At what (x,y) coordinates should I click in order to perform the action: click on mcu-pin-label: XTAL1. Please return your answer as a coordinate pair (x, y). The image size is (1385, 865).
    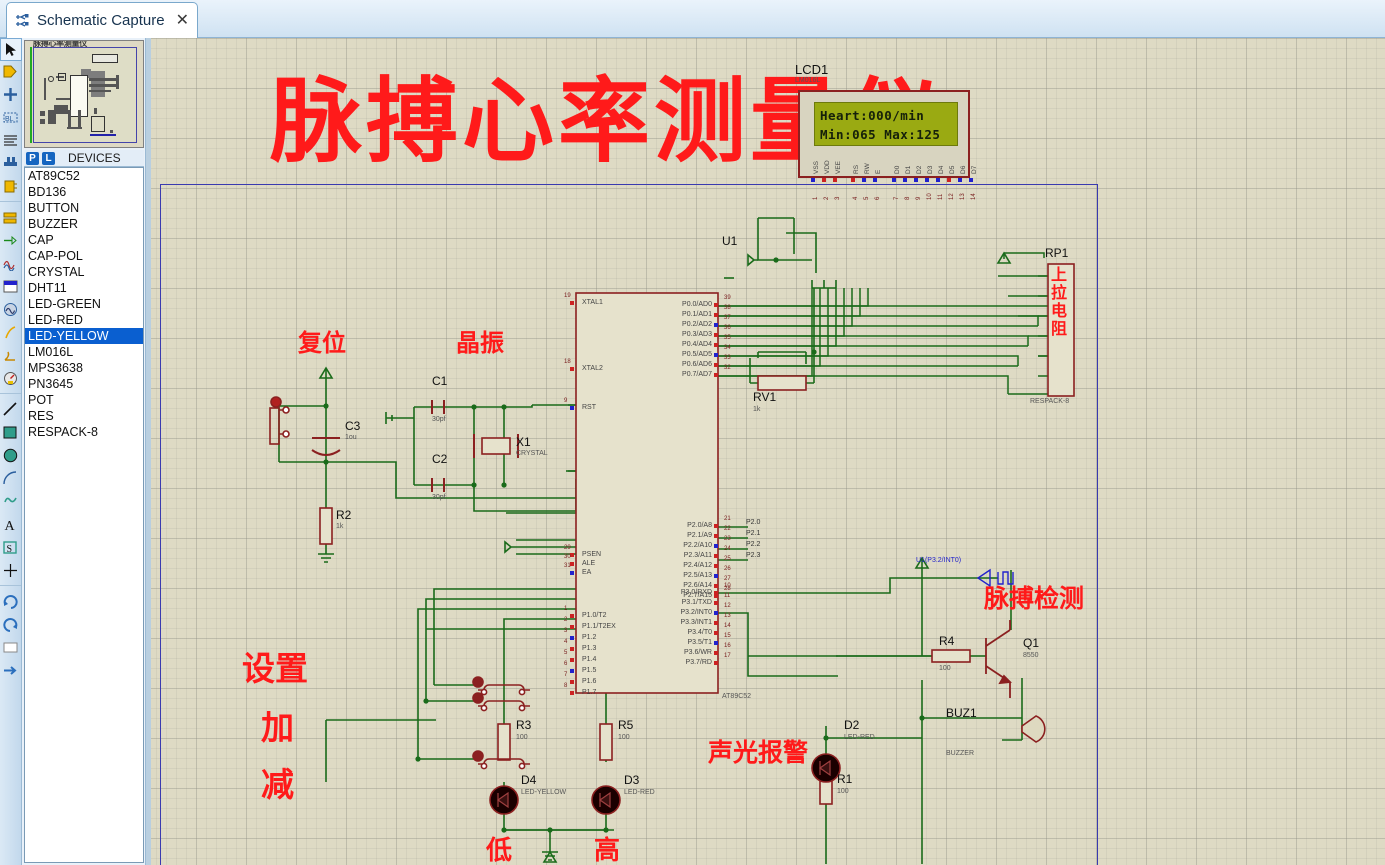
    Looking at the image, I should click on (592, 302).